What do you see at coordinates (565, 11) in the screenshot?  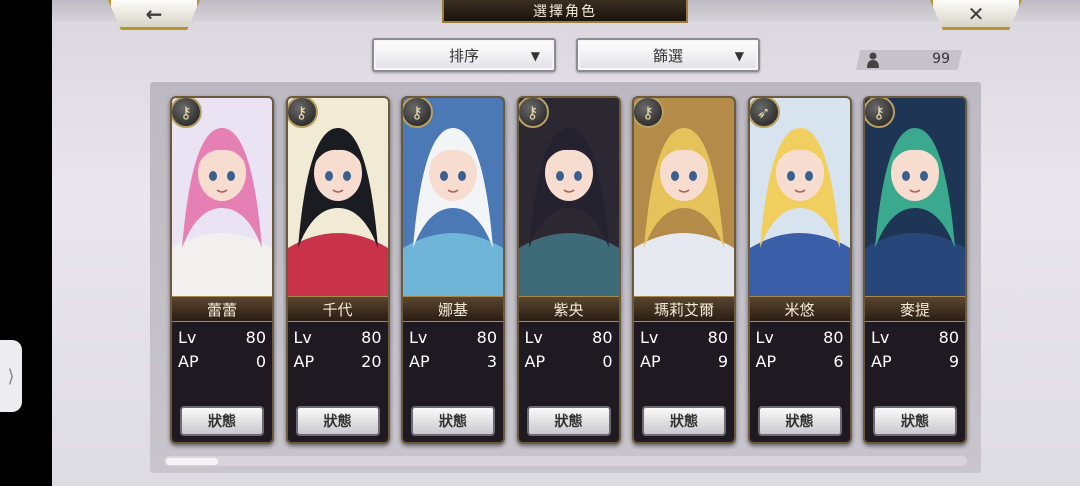 I see `page-title: 選擇角色` at bounding box center [565, 11].